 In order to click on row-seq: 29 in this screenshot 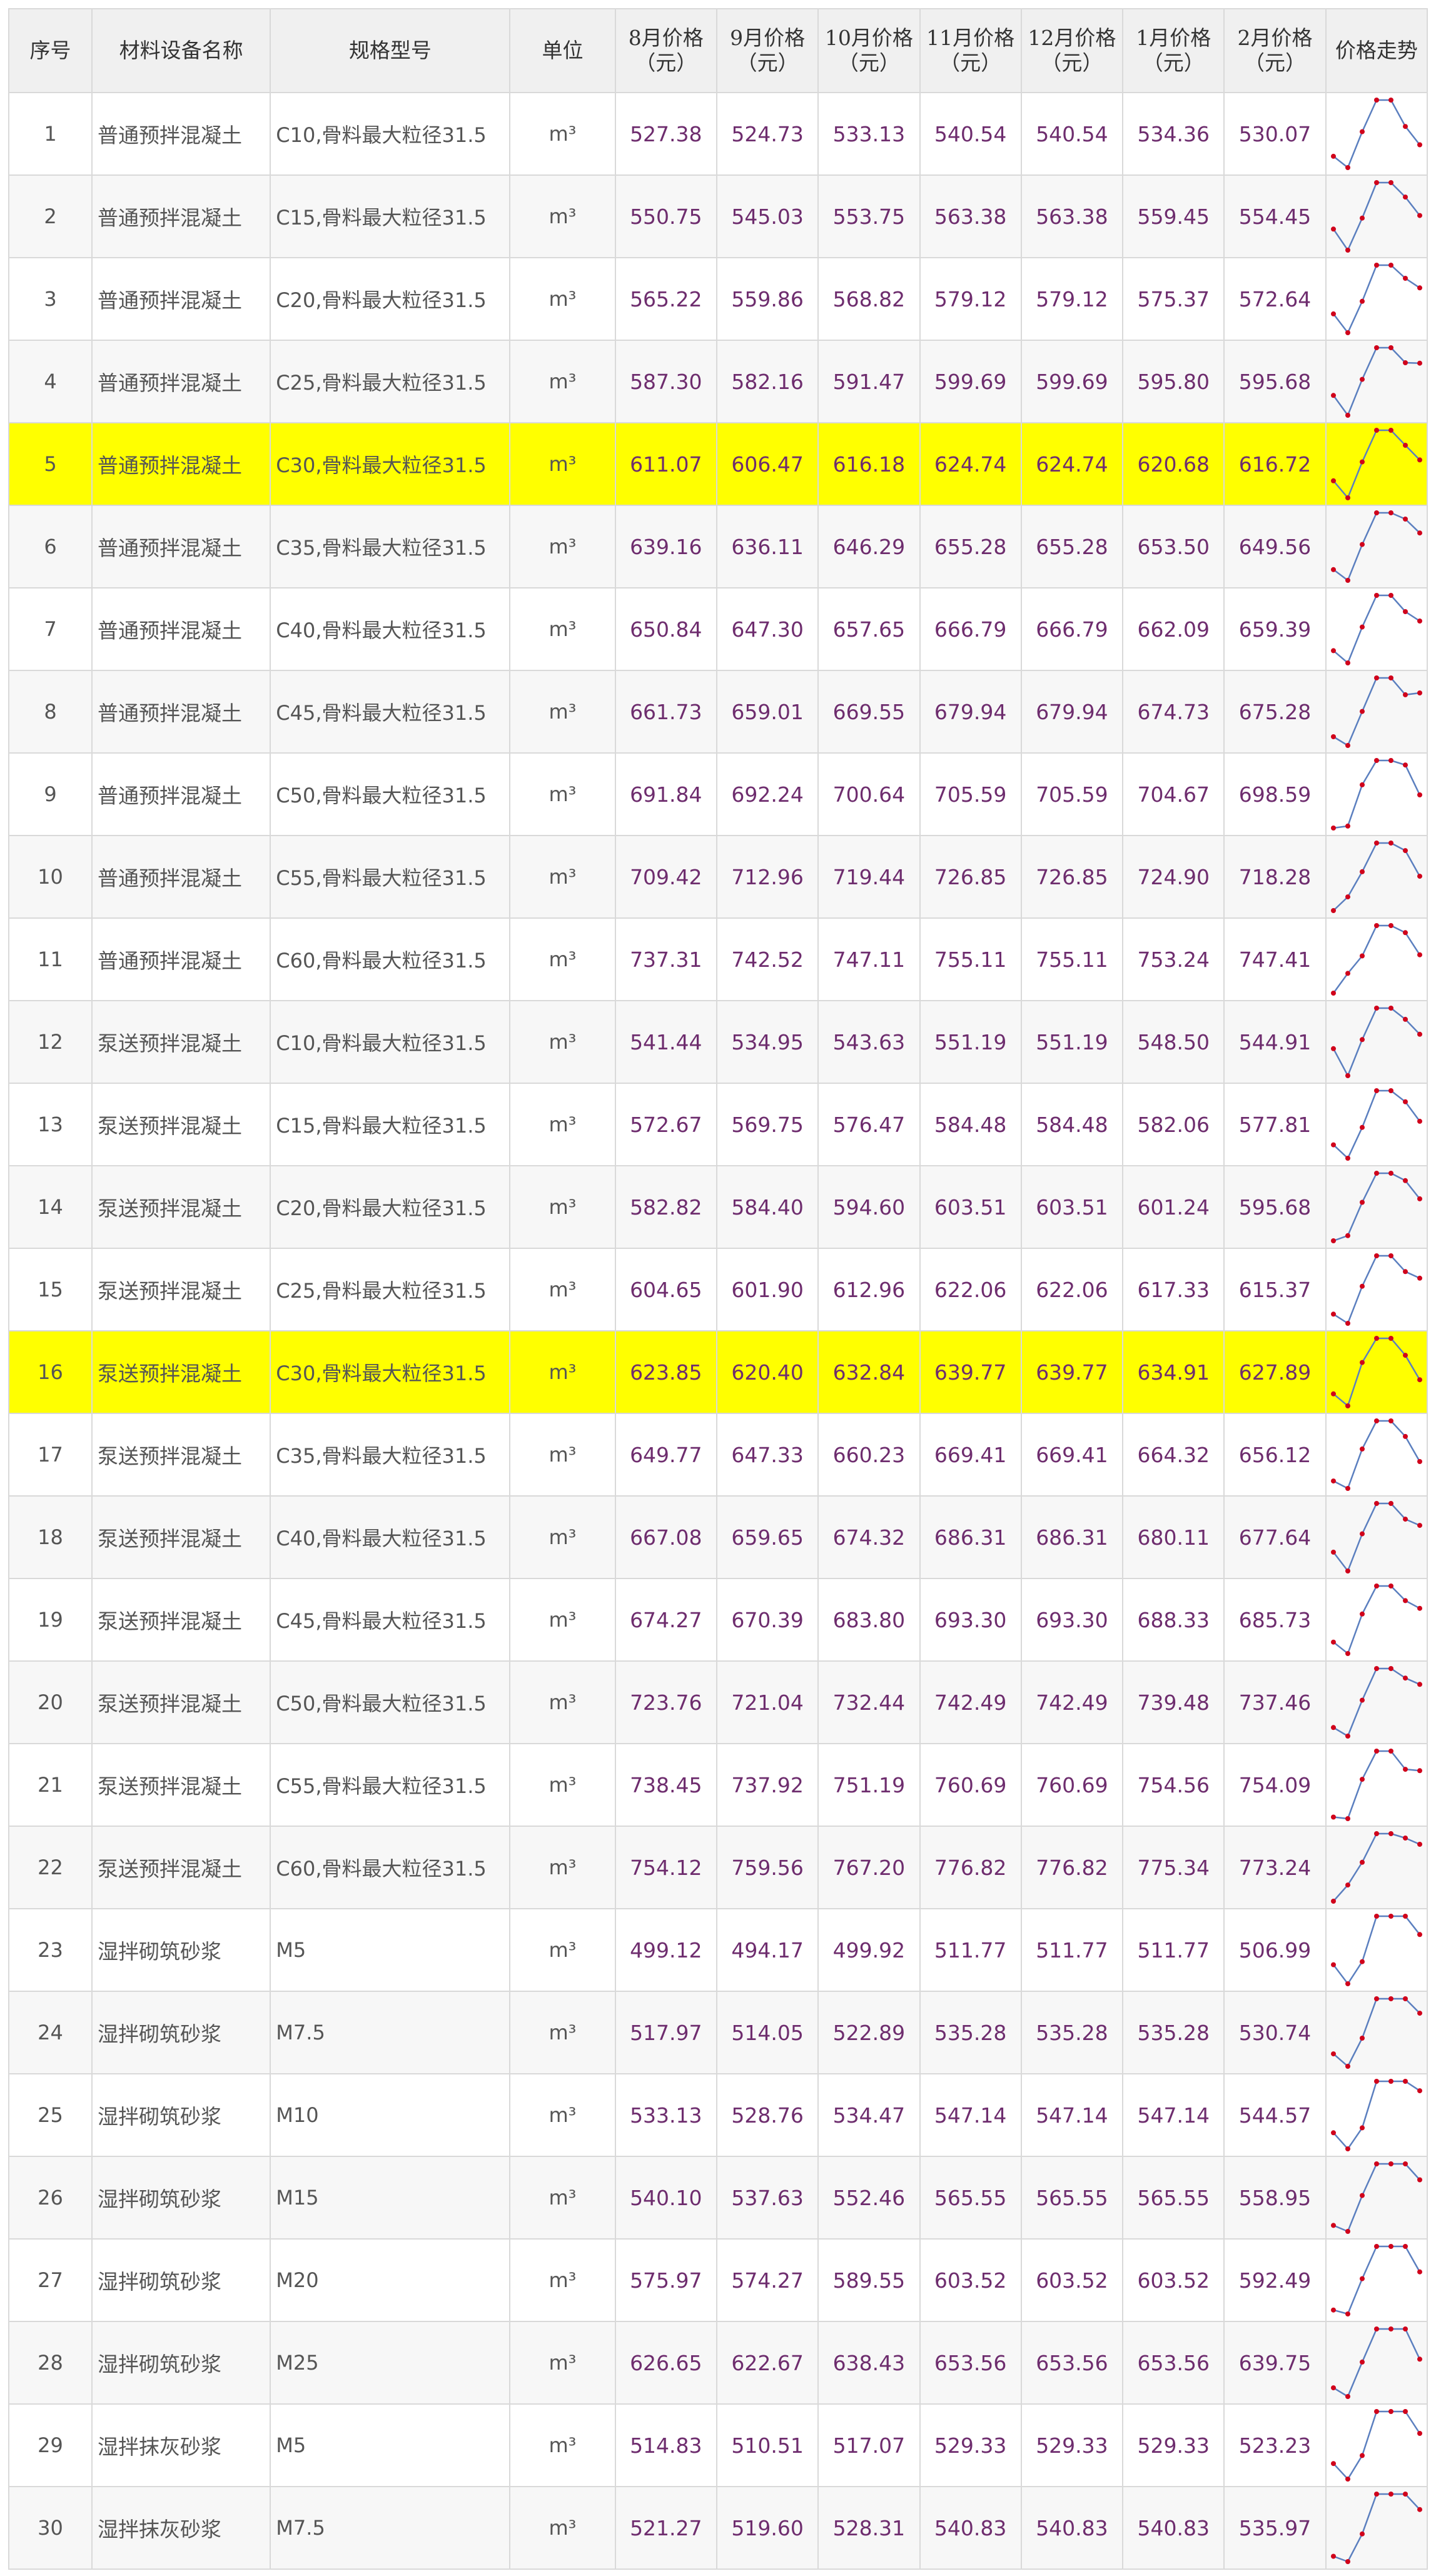, I will do `click(50, 2445)`.